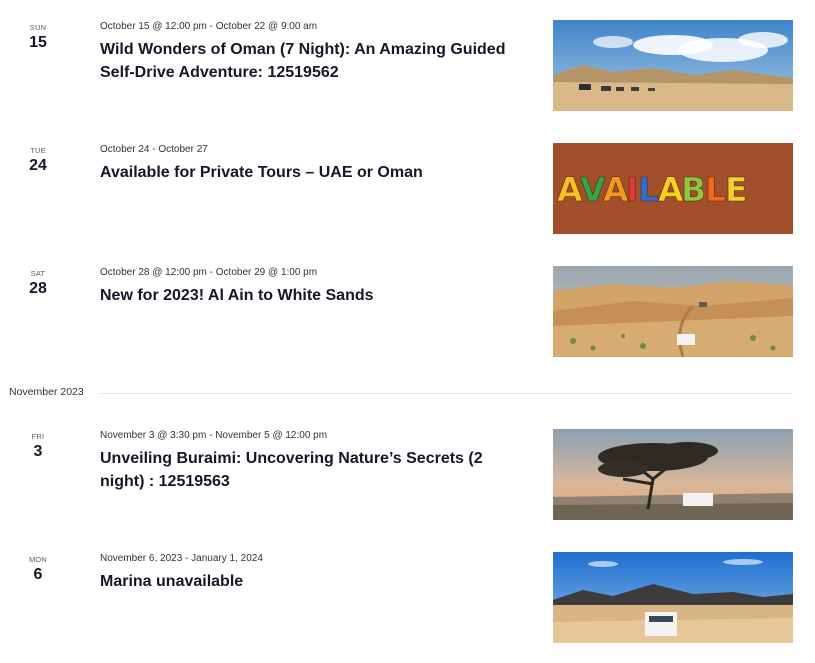 The image size is (815, 663). I want to click on month-separator-label: November 2023, so click(46, 392).